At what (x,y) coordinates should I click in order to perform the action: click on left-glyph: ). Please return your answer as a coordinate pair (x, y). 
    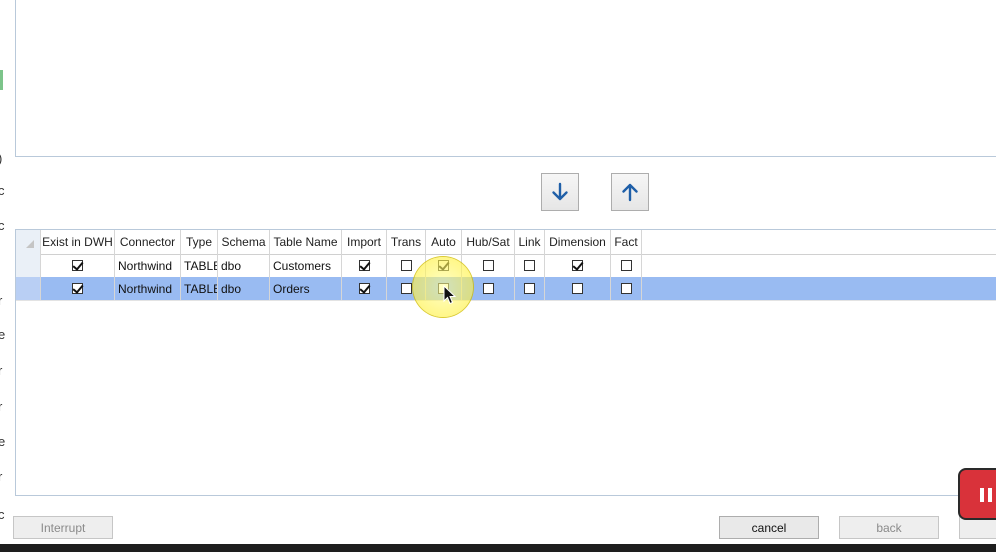
    Looking at the image, I should click on (1, 159).